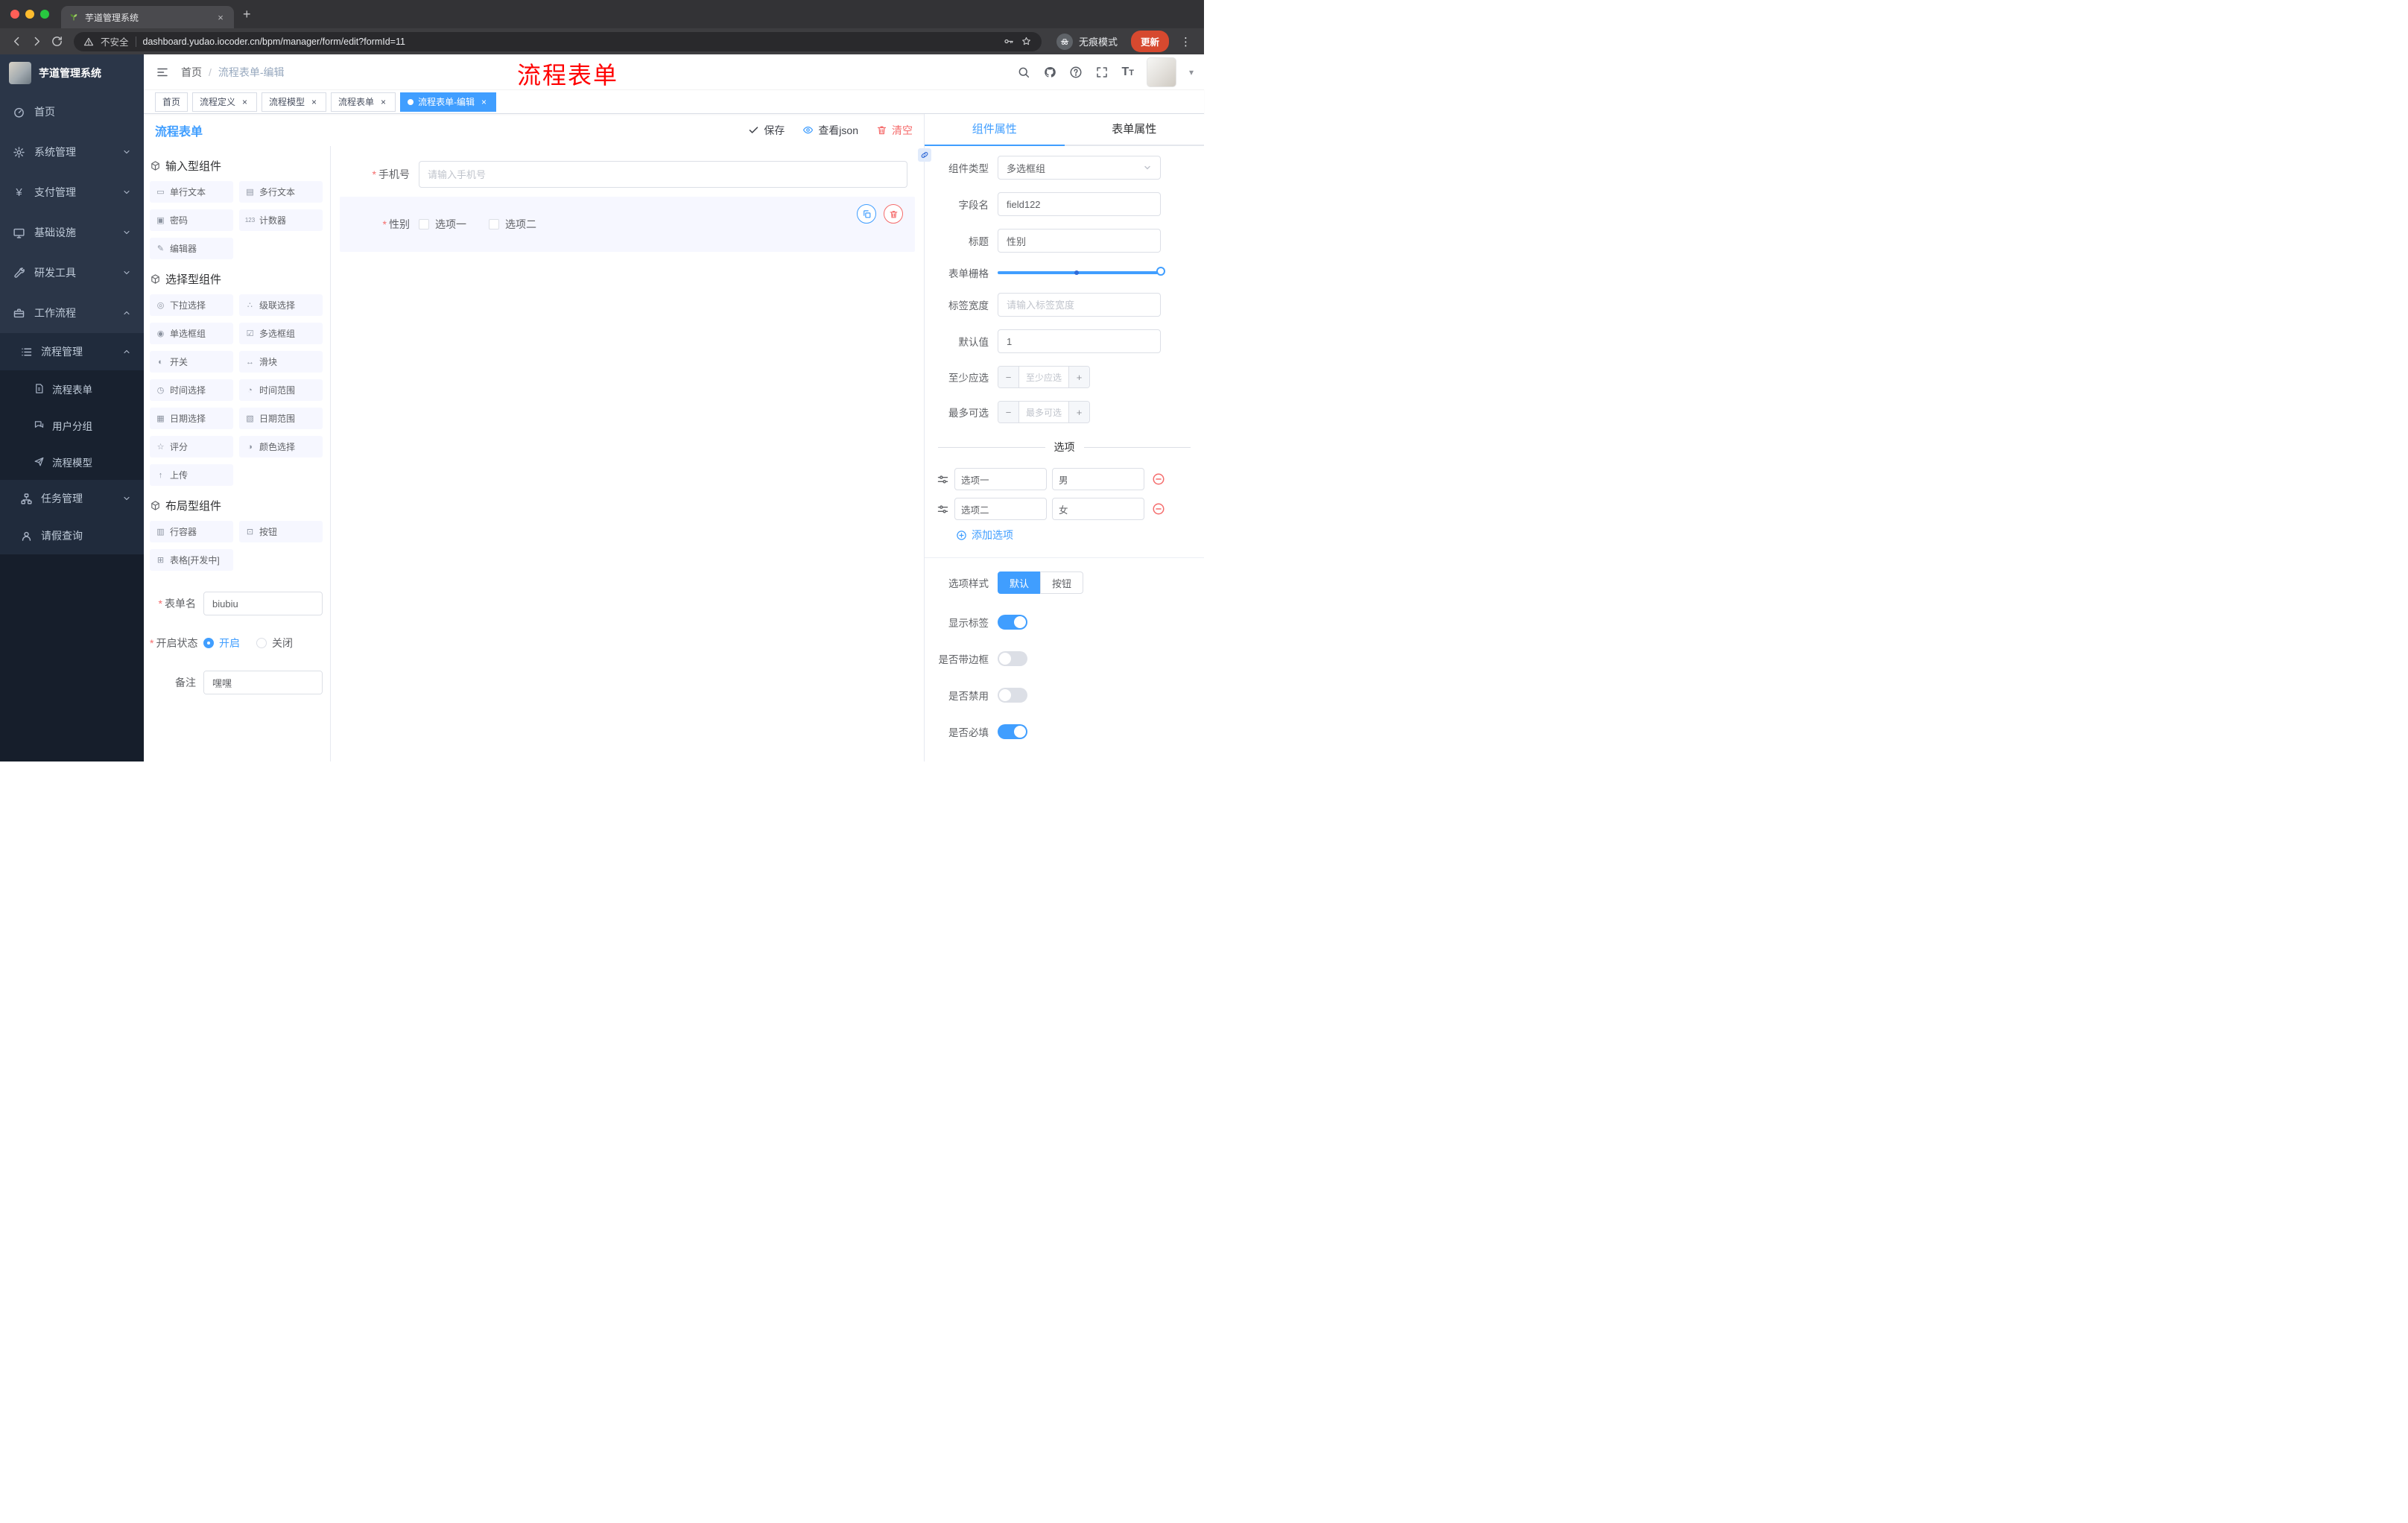 This screenshot has height=1523, width=2408. I want to click on gender-field-selected: * 性别 选项一 选项二, so click(627, 225).